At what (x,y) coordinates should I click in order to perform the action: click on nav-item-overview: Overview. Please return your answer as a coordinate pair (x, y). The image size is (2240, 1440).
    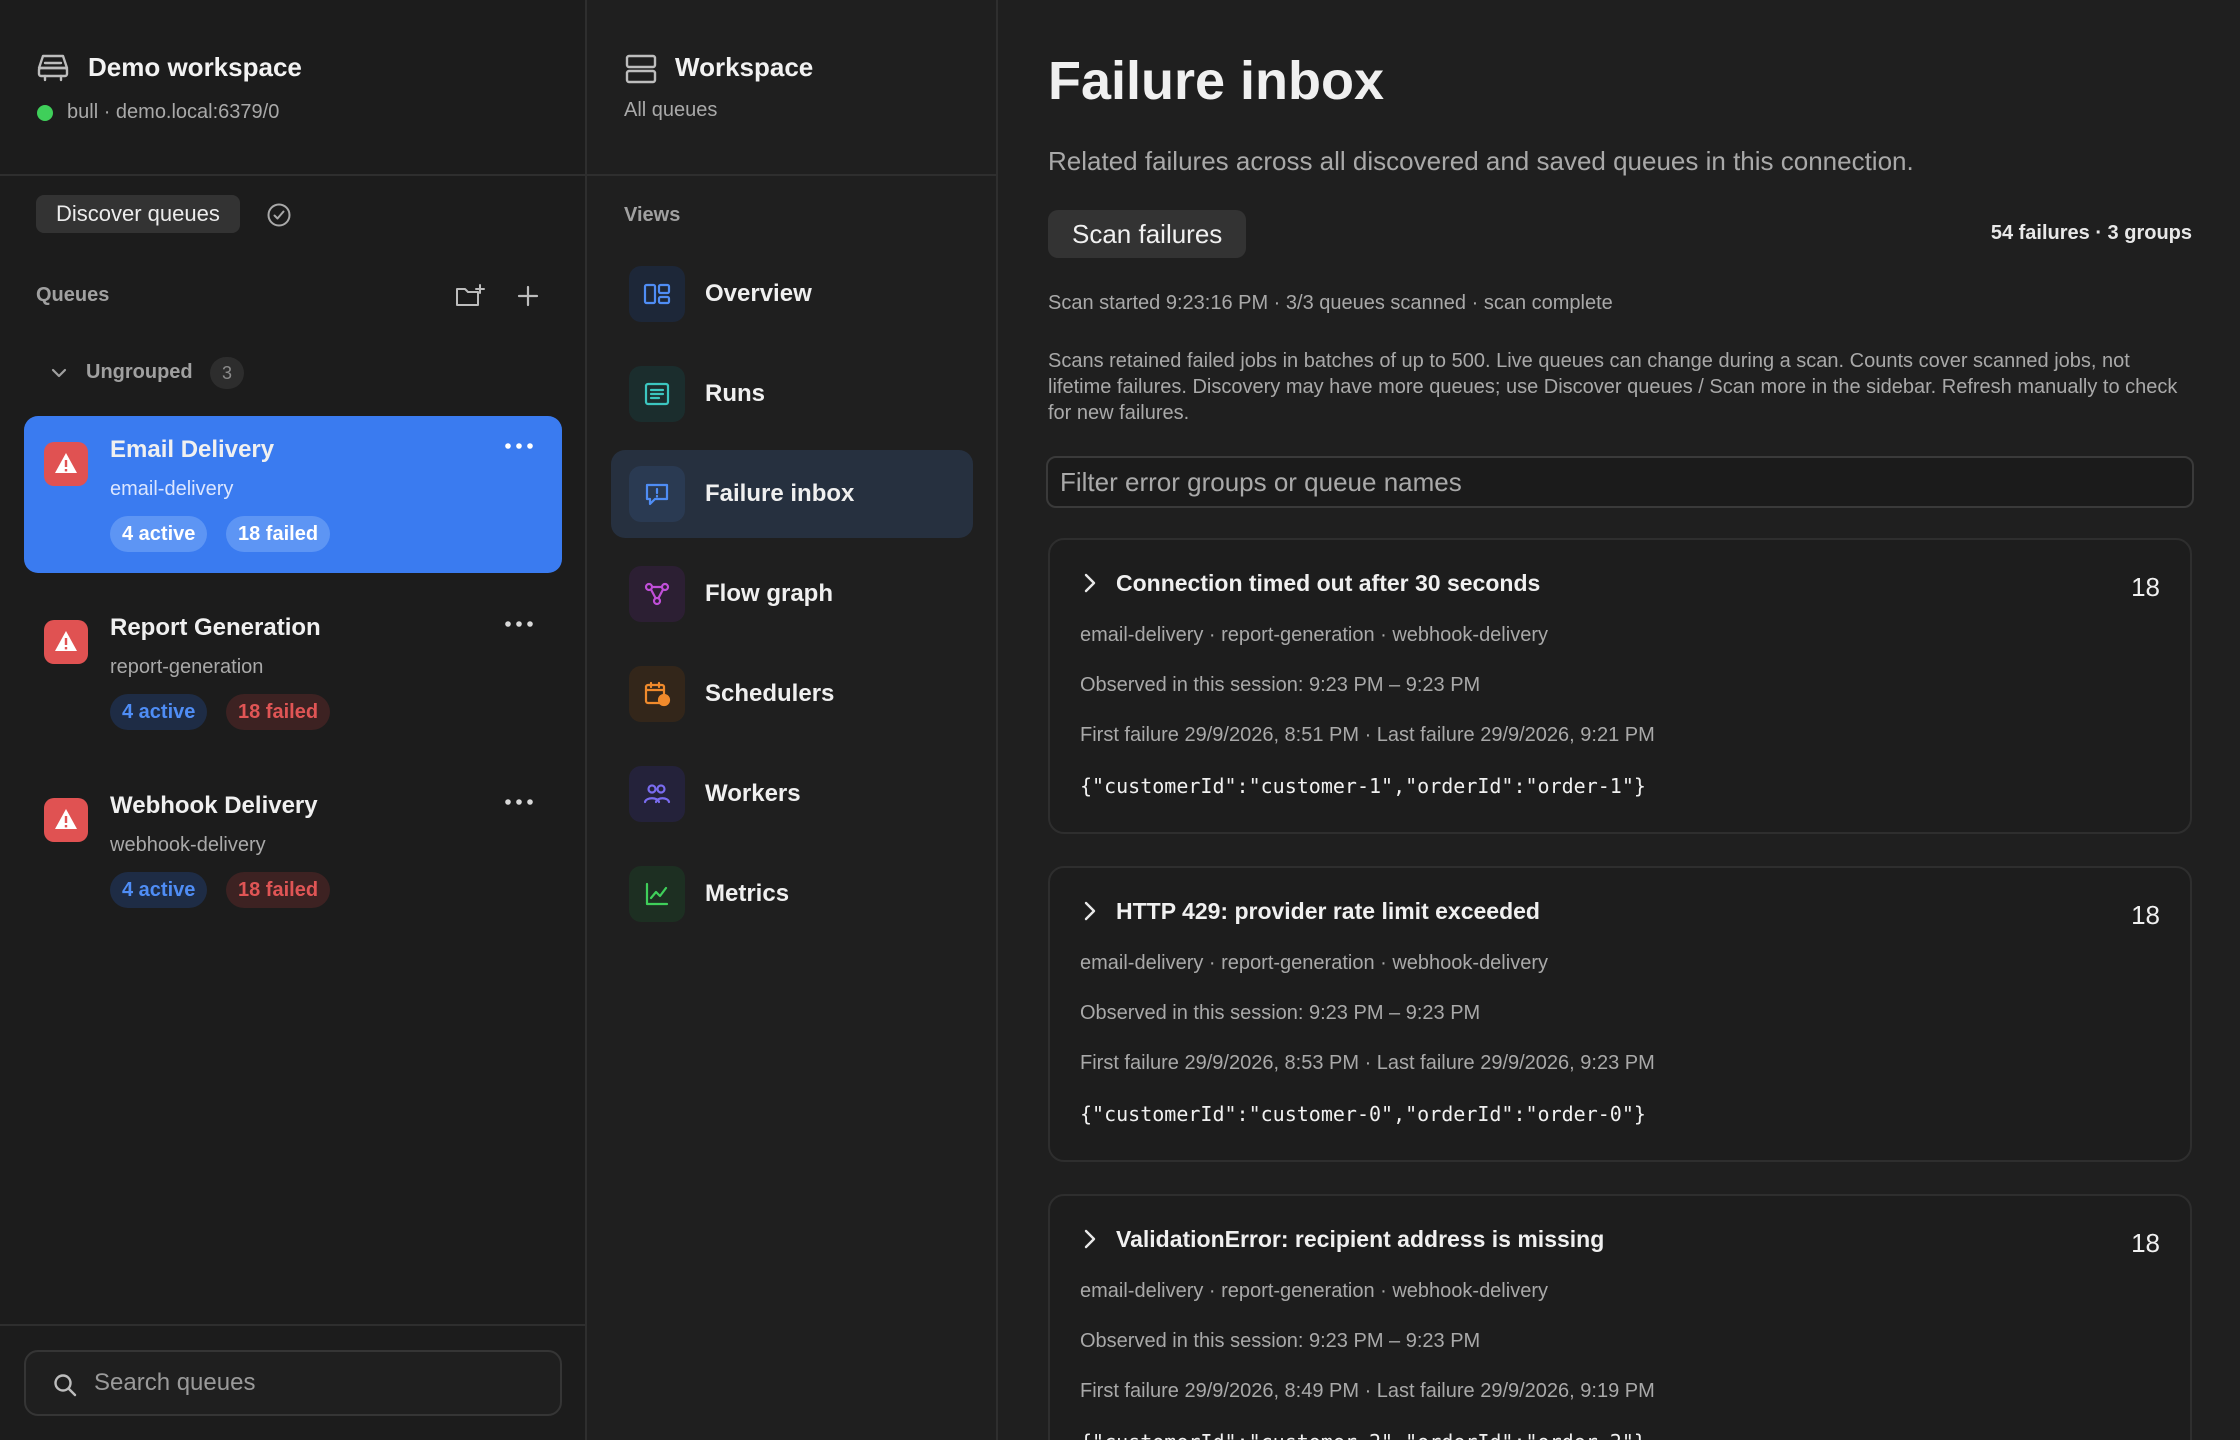
    Looking at the image, I should click on (792, 294).